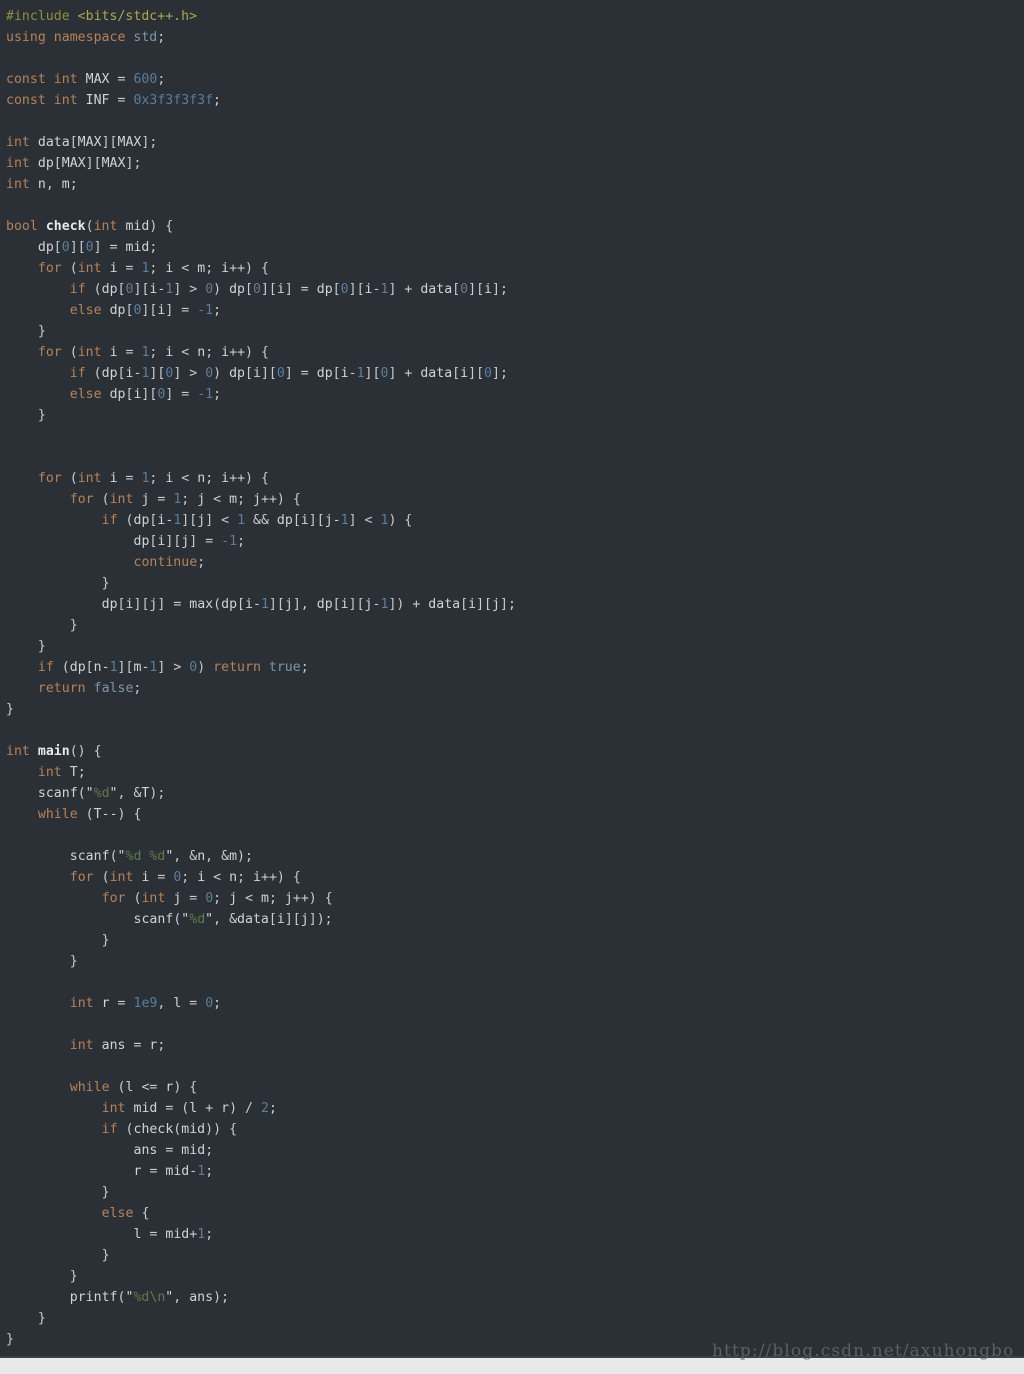  I want to click on code-line: else {, so click(125, 1213).